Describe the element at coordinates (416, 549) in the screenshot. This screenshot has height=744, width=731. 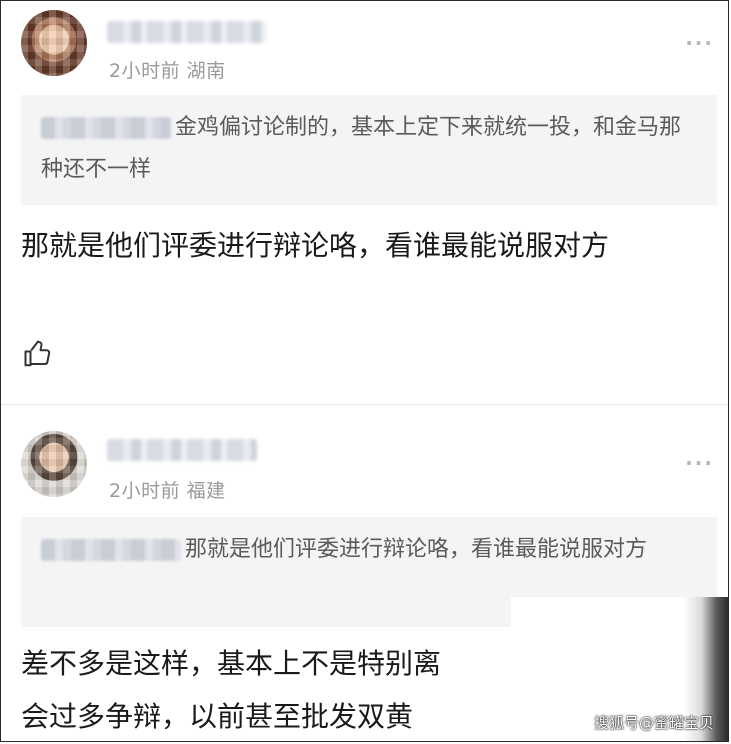
I see `quoted-text: 那就是他们评委进行辩论咯，看谁最能说服对方` at that location.